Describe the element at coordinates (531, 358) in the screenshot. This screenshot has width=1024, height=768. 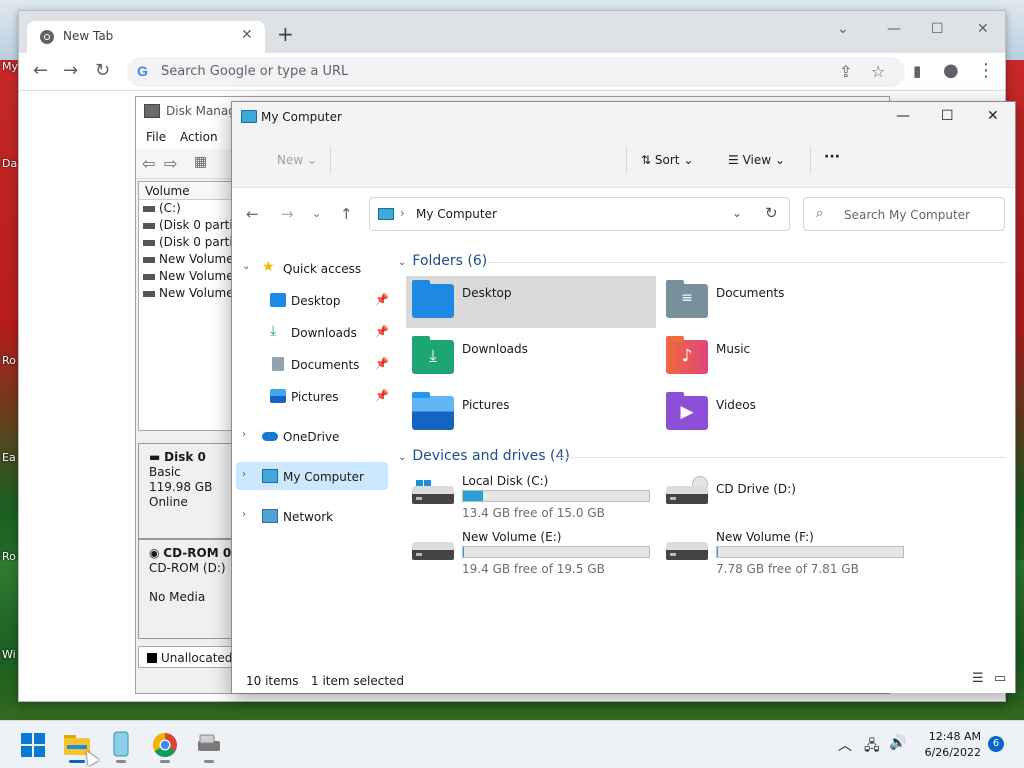
I see `folder-tile-downloads: ⤓ Downloads` at that location.